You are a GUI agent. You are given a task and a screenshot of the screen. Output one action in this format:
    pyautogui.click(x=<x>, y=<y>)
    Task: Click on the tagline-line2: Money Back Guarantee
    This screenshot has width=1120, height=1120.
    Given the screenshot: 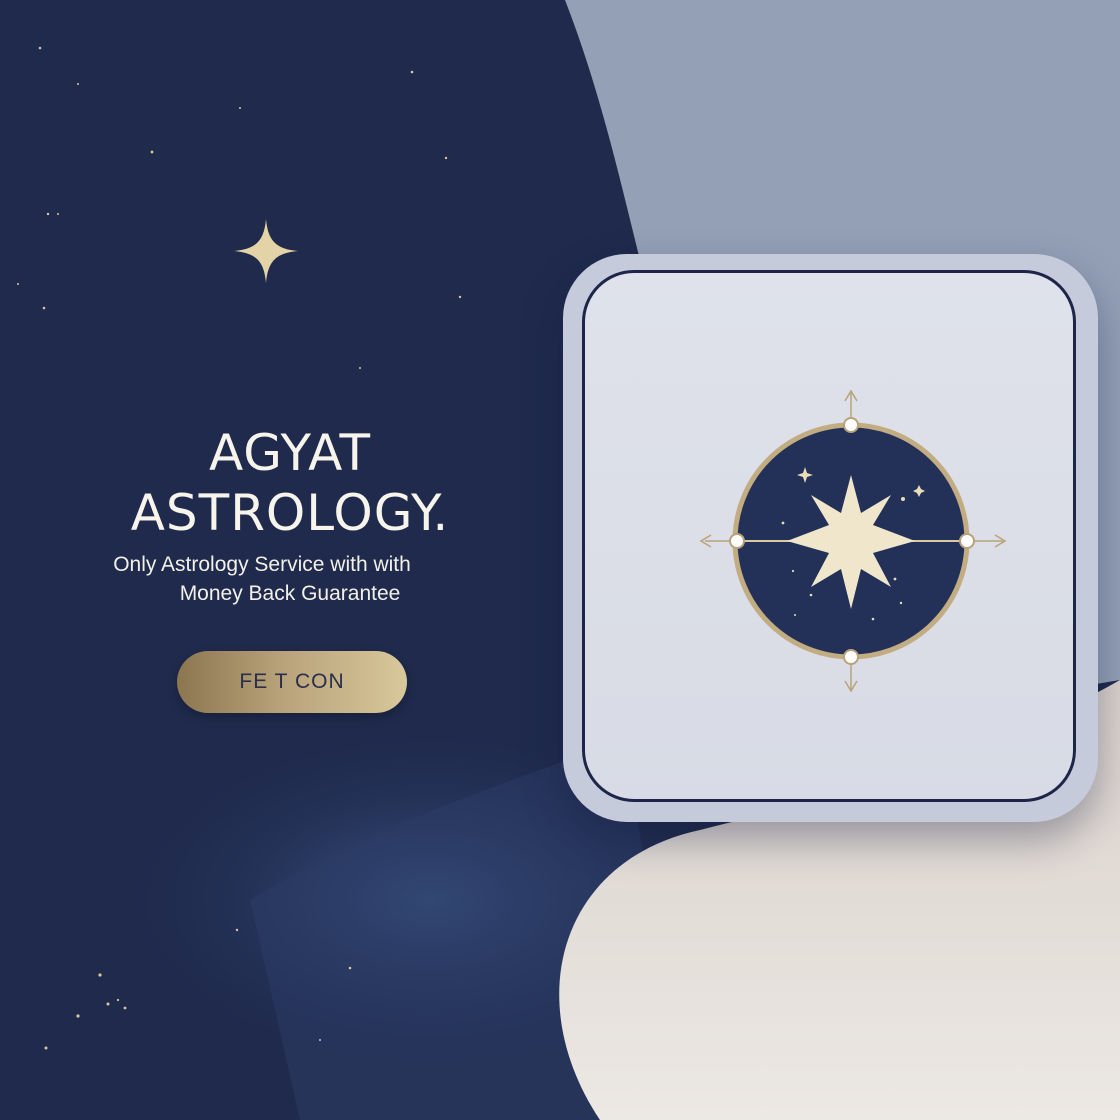 What is the action you would take?
    pyautogui.click(x=290, y=593)
    